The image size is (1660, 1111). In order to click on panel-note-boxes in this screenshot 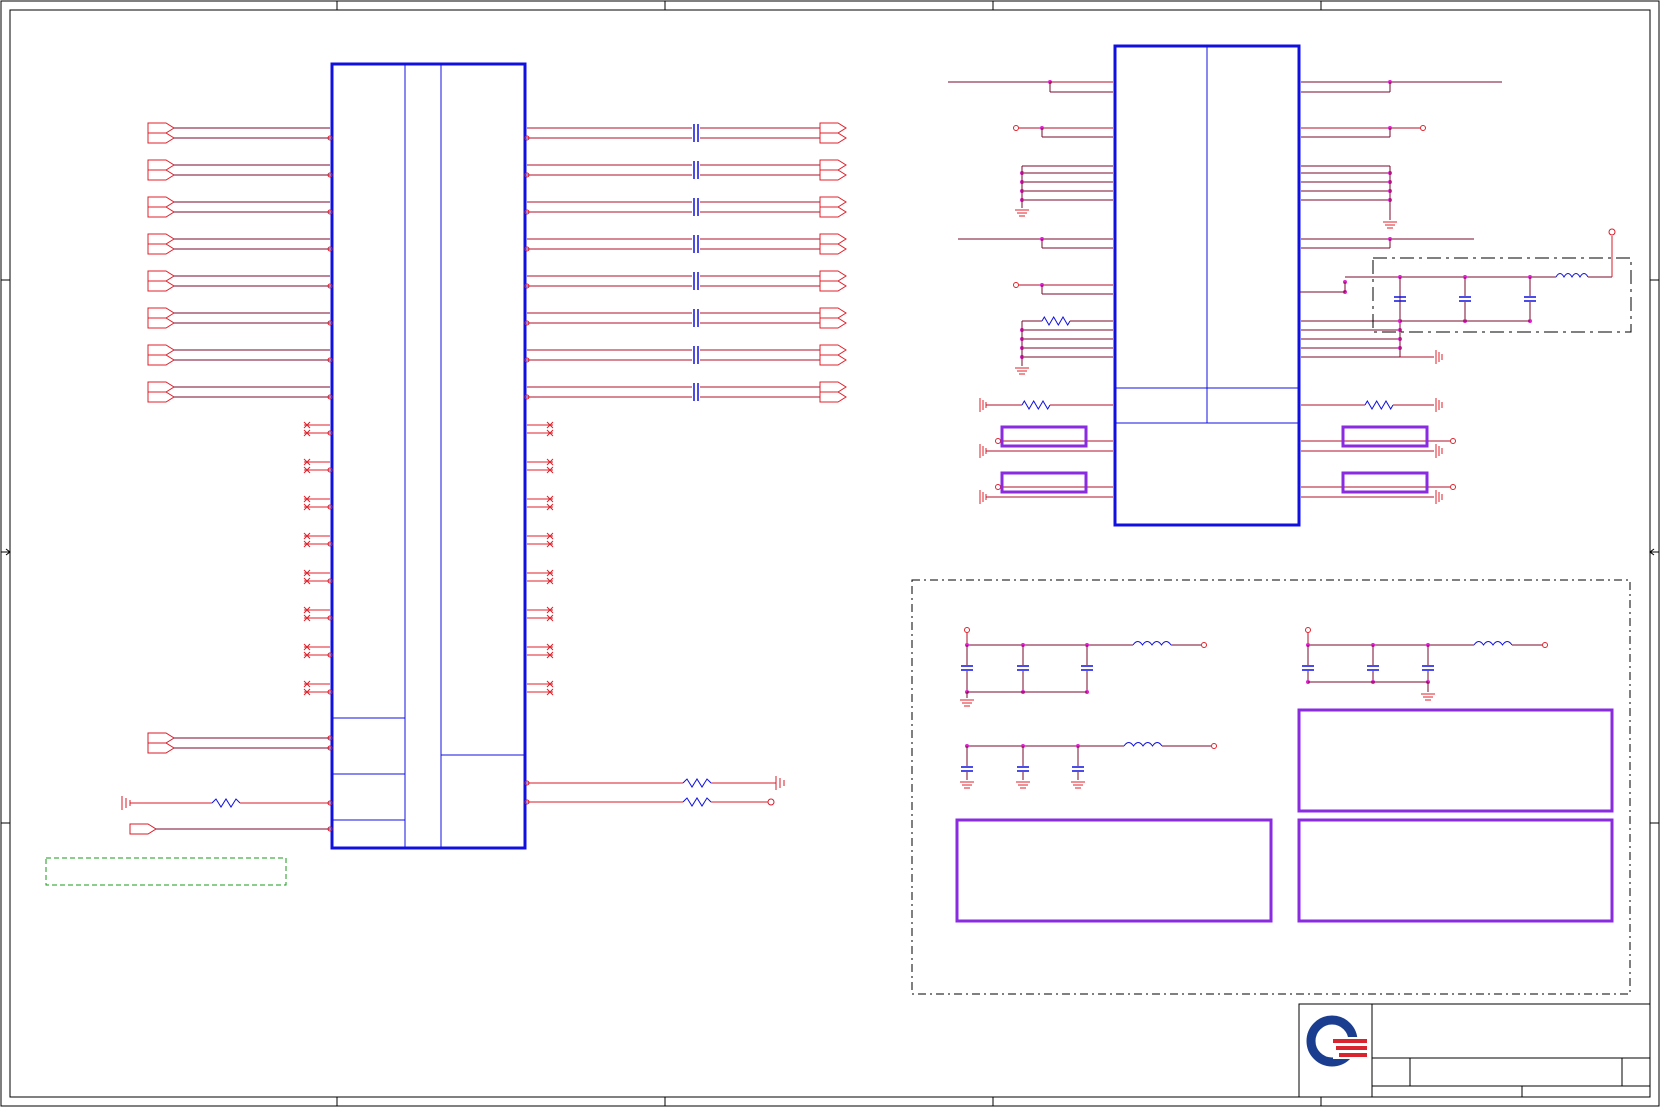, I will do `click(1284, 815)`.